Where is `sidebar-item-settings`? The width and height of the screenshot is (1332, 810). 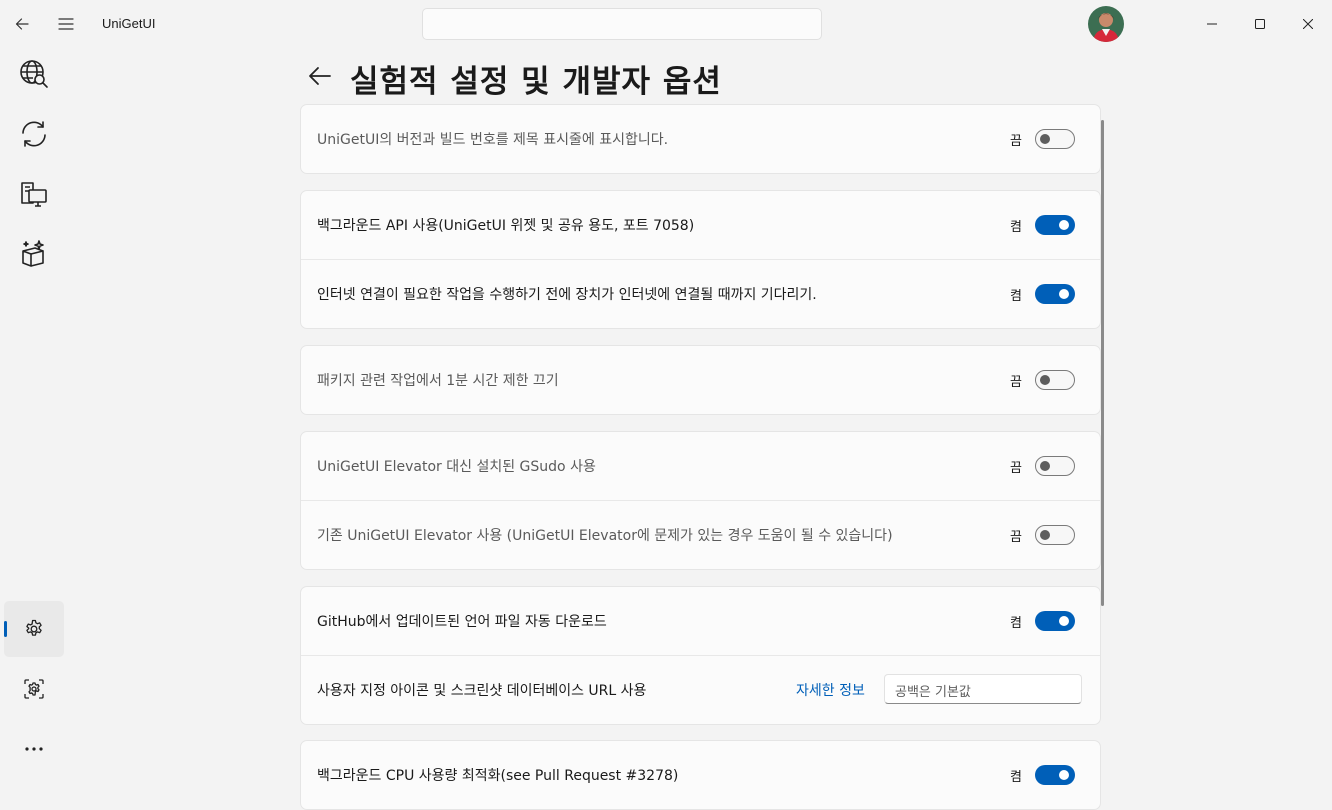
sidebar-item-settings is located at coordinates (34, 629).